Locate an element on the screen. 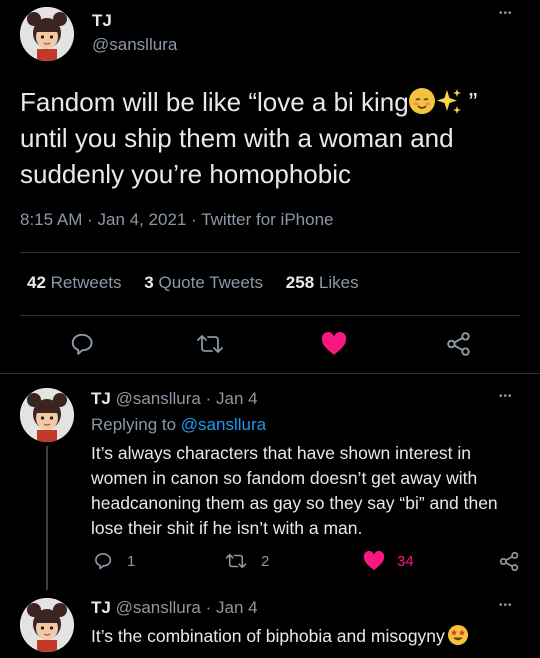  tweet-date: Jan 4, 2021 is located at coordinates (142, 219).